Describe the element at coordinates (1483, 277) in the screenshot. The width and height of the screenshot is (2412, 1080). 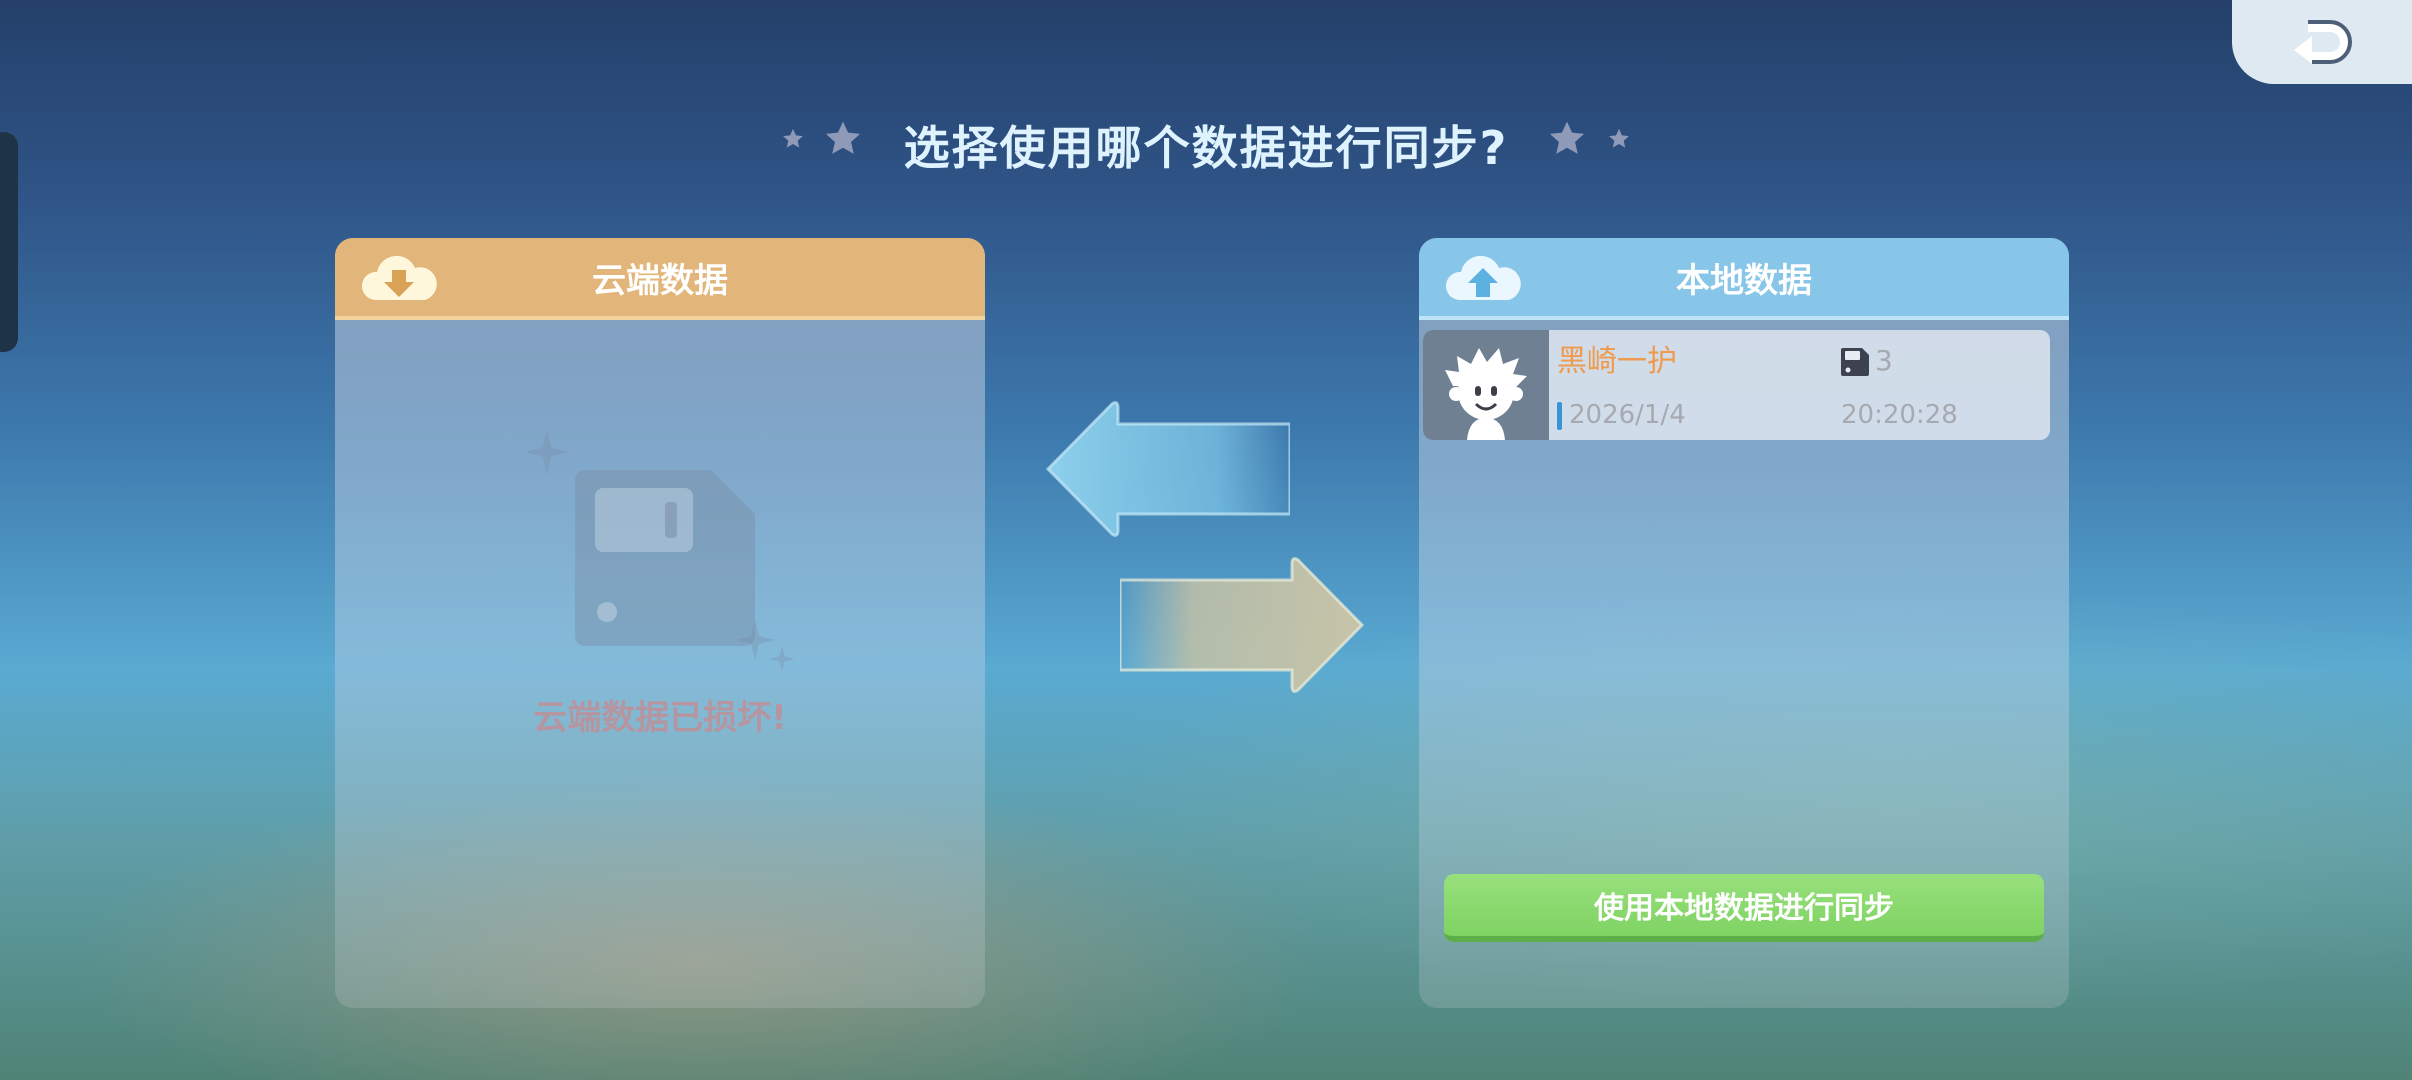
I see `cloud-upload-icon` at that location.